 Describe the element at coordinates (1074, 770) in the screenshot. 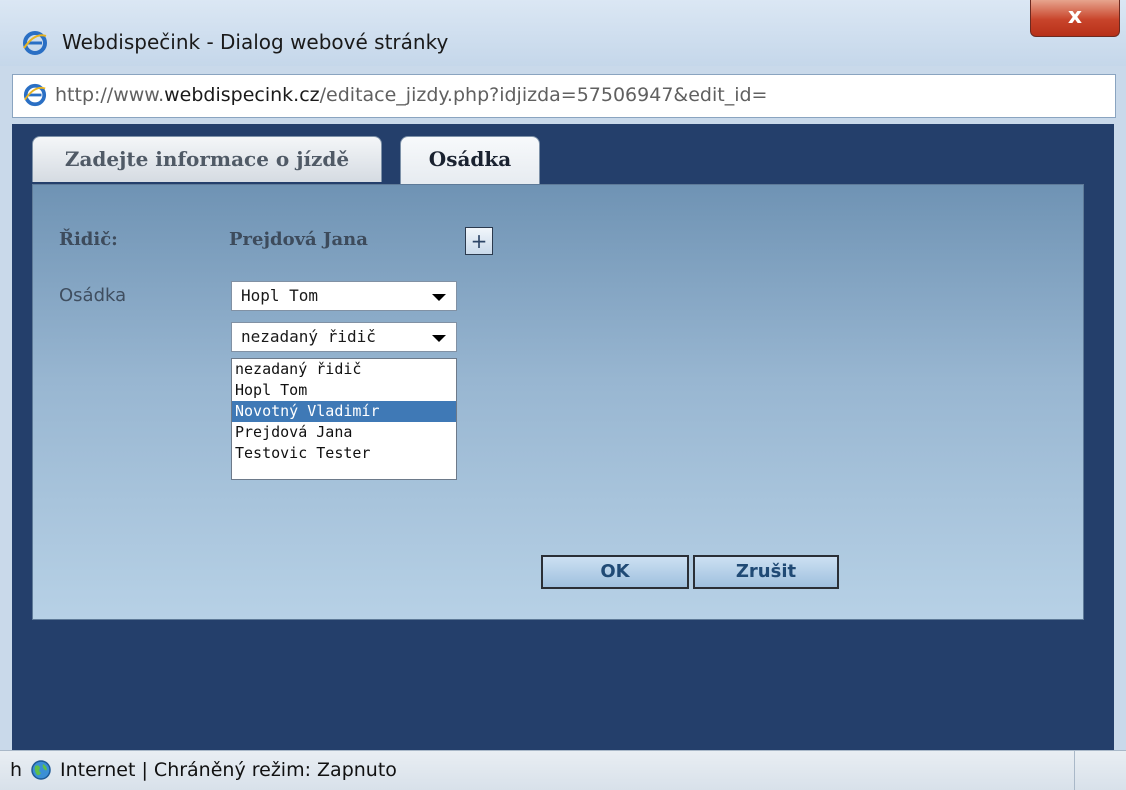

I see `status-divider` at that location.